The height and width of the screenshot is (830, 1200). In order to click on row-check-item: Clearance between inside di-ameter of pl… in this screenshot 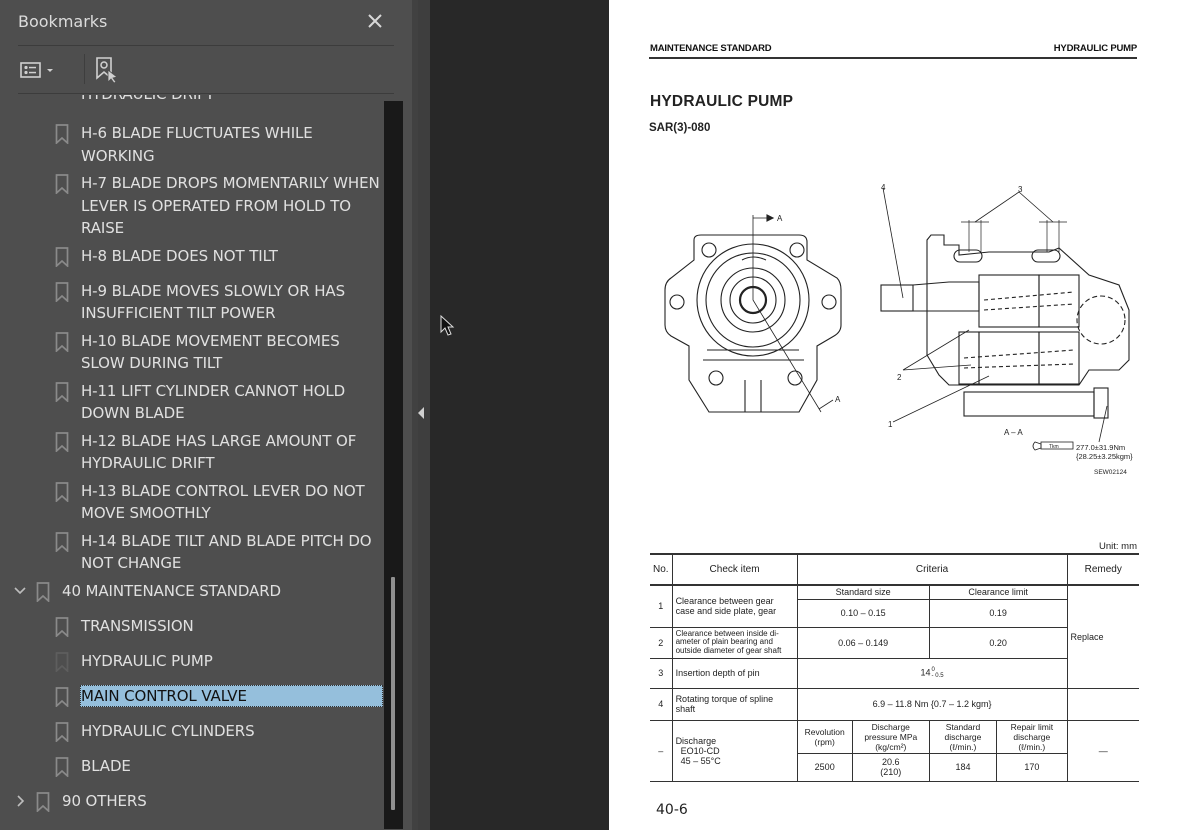, I will do `click(734, 642)`.